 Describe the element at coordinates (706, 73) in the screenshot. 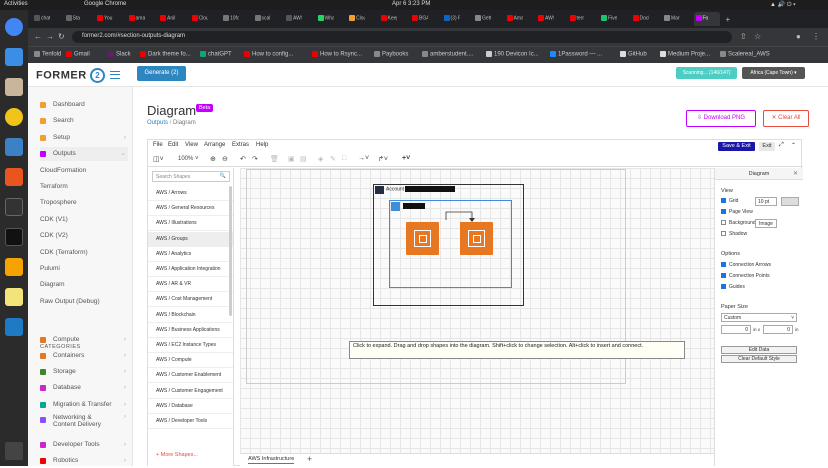

I see `scanning-status-button: Scanning... (146/147)` at that location.